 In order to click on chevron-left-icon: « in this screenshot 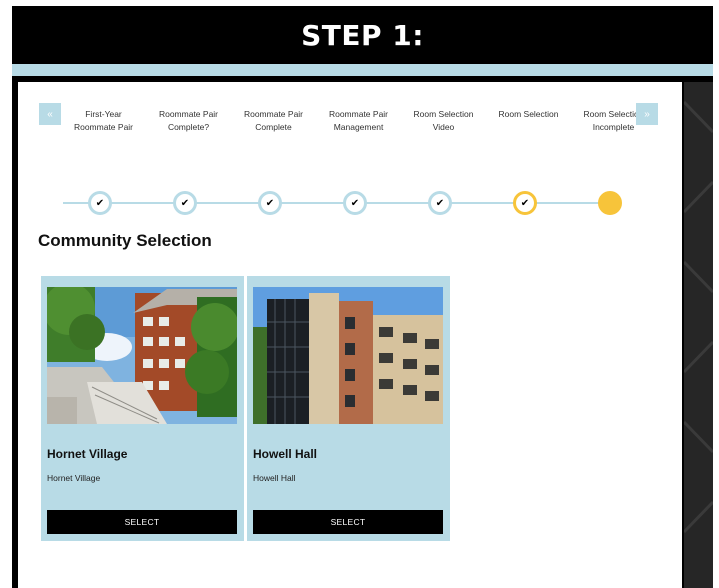, I will do `click(50, 114)`.